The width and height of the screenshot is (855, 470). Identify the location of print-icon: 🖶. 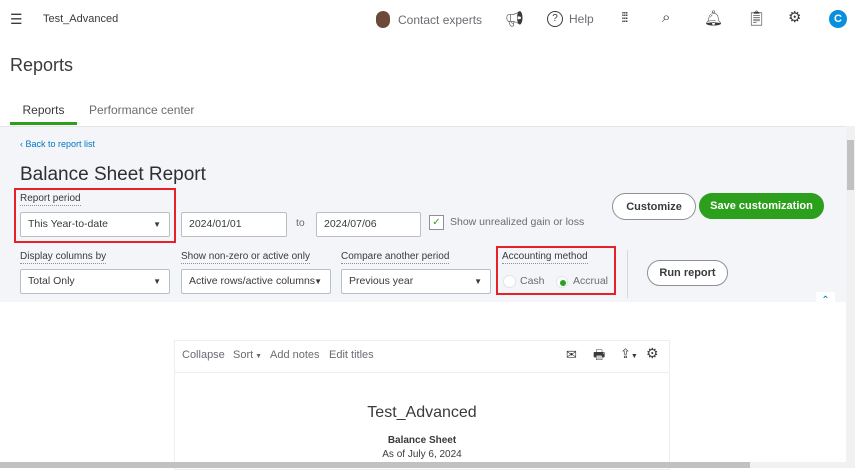
(599, 357).